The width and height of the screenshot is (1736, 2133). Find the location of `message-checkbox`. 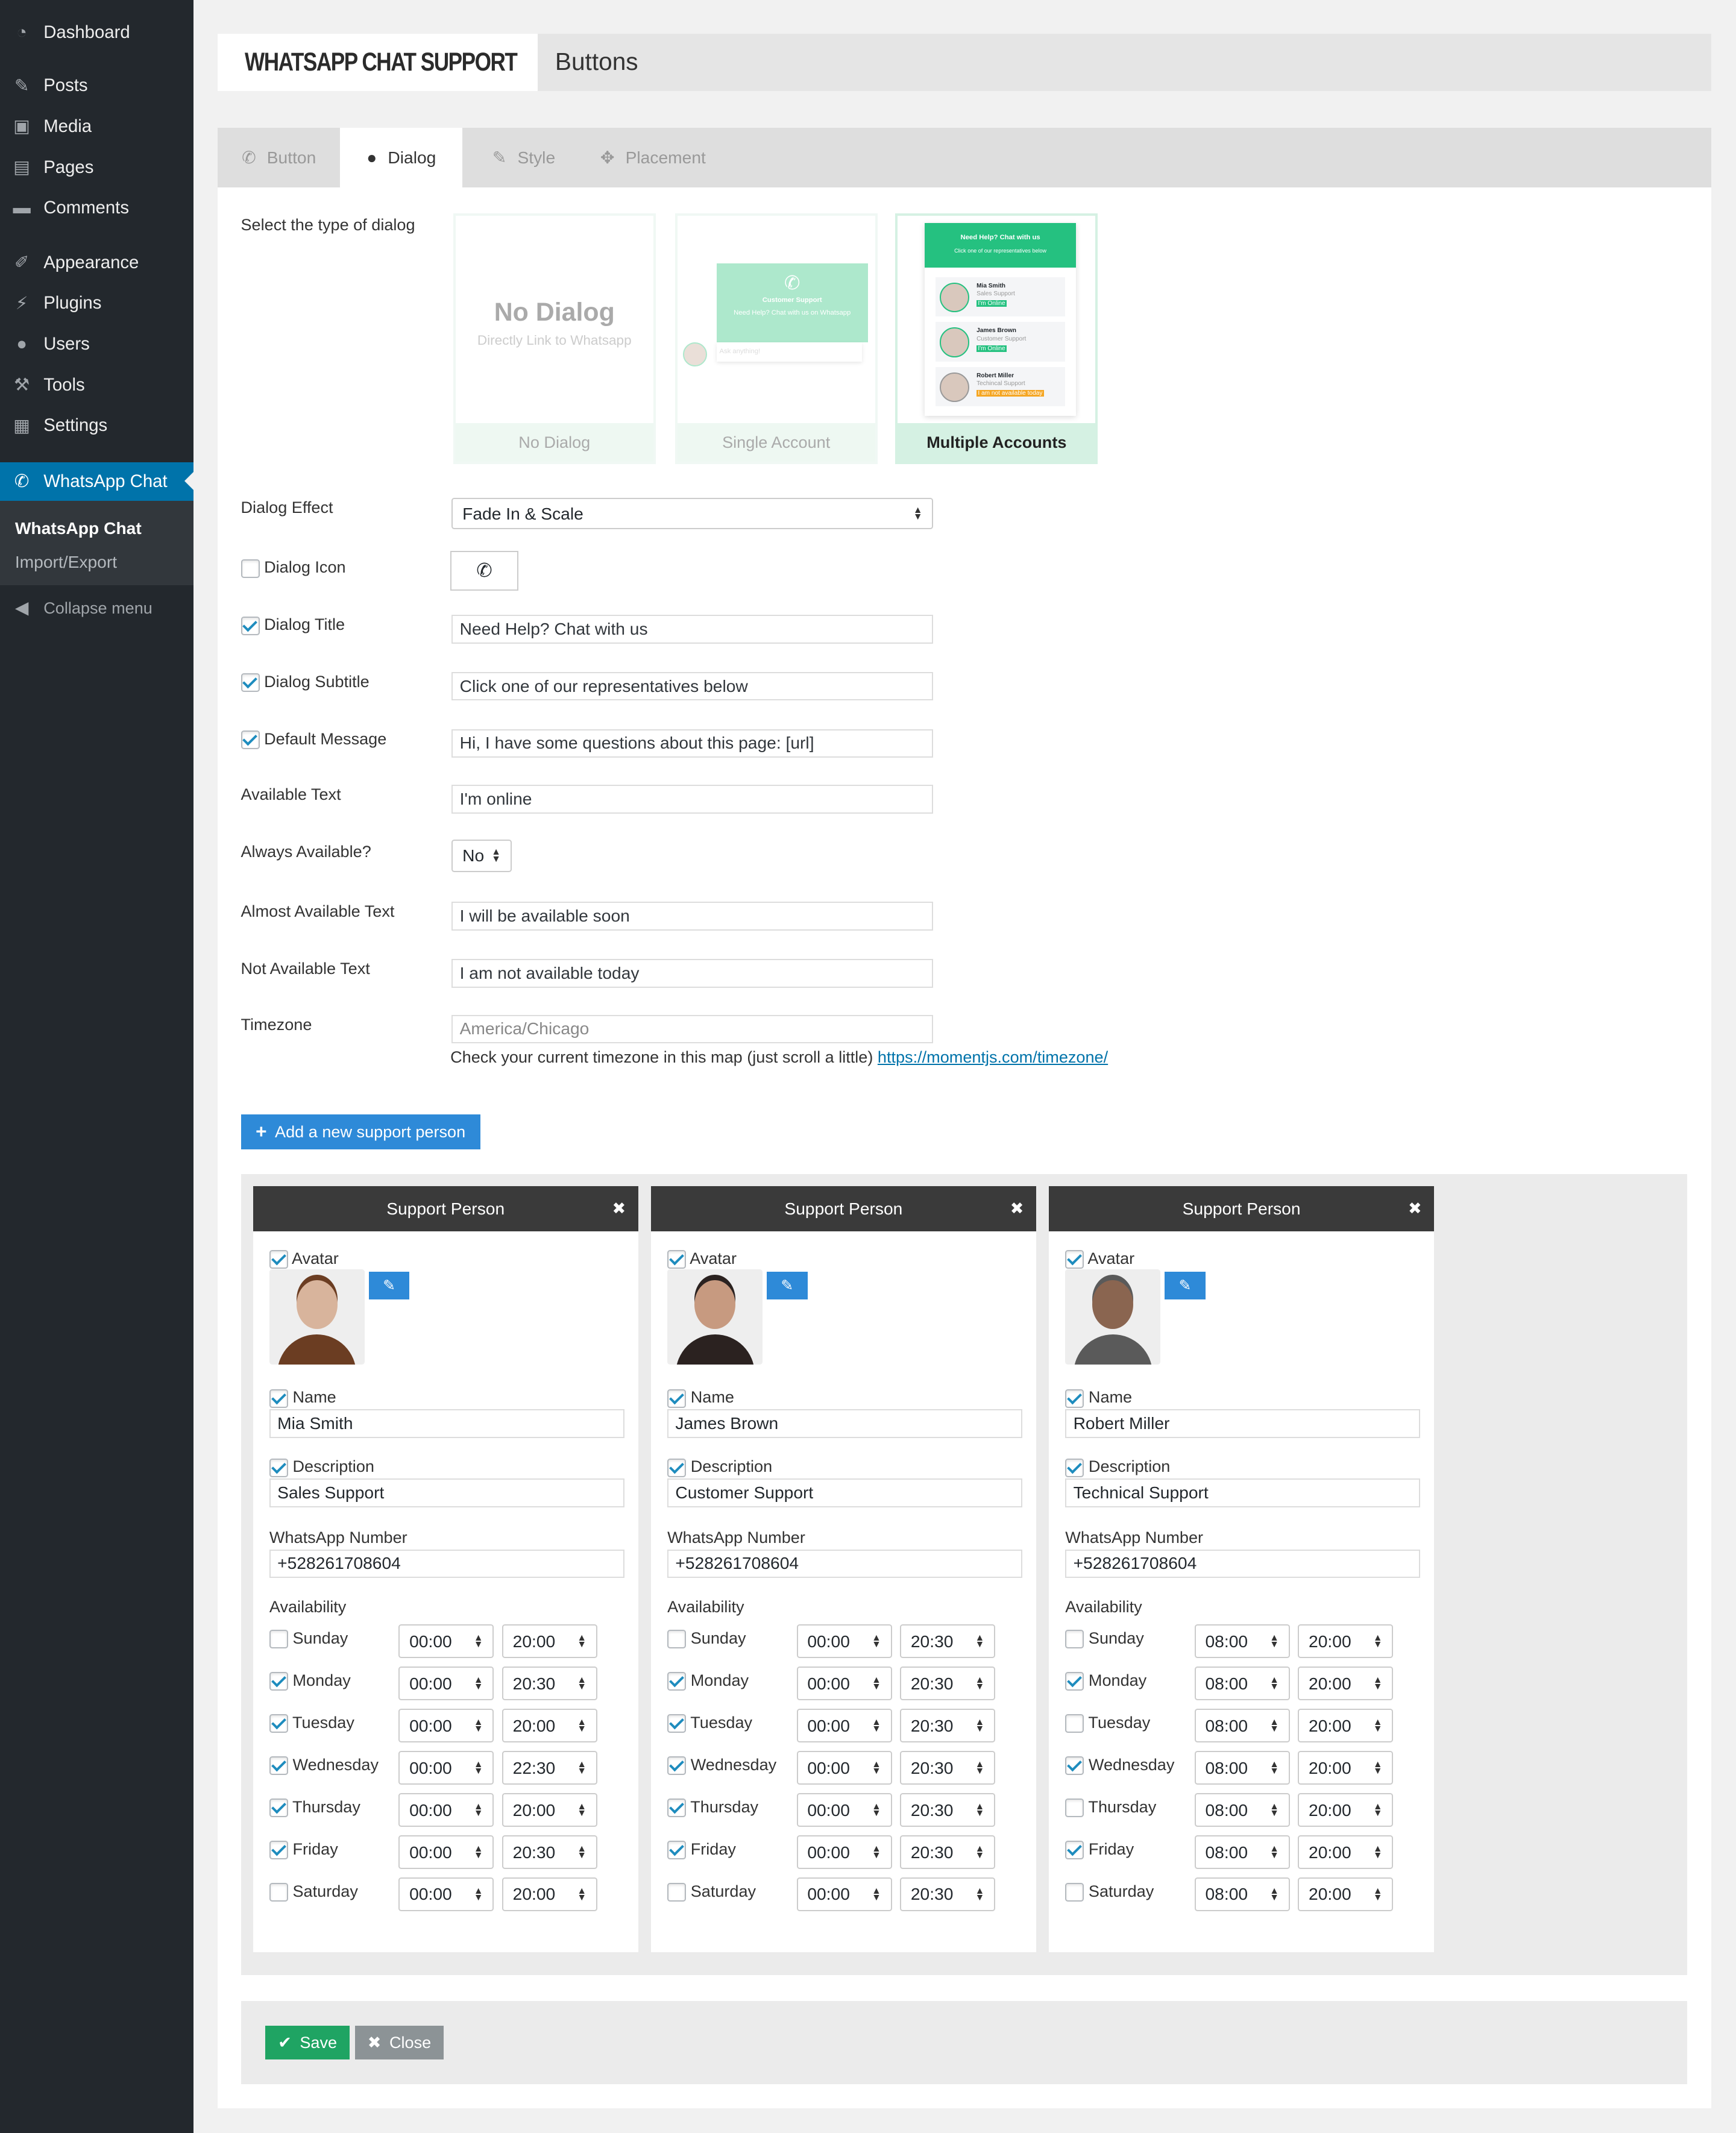

message-checkbox is located at coordinates (250, 740).